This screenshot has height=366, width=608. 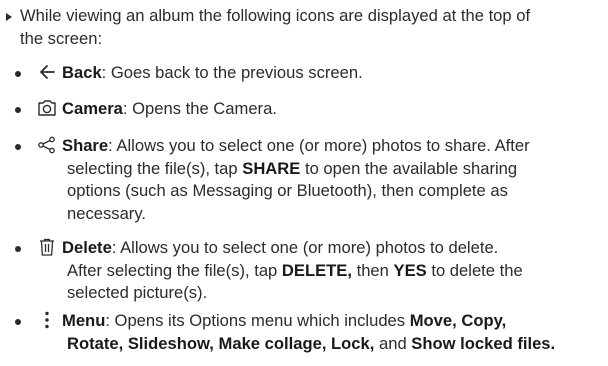 What do you see at coordinates (393, 343) in the screenshot?
I see `desc-menu-b: and` at bounding box center [393, 343].